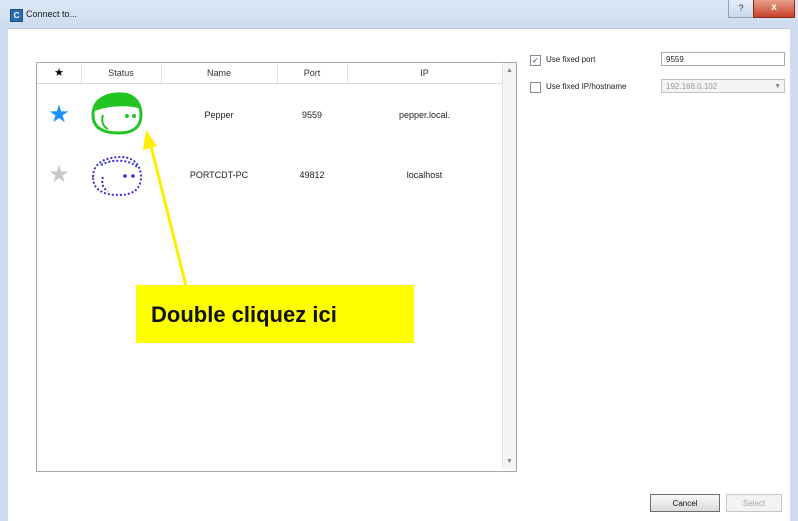  I want to click on select-button: Select, so click(754, 503).